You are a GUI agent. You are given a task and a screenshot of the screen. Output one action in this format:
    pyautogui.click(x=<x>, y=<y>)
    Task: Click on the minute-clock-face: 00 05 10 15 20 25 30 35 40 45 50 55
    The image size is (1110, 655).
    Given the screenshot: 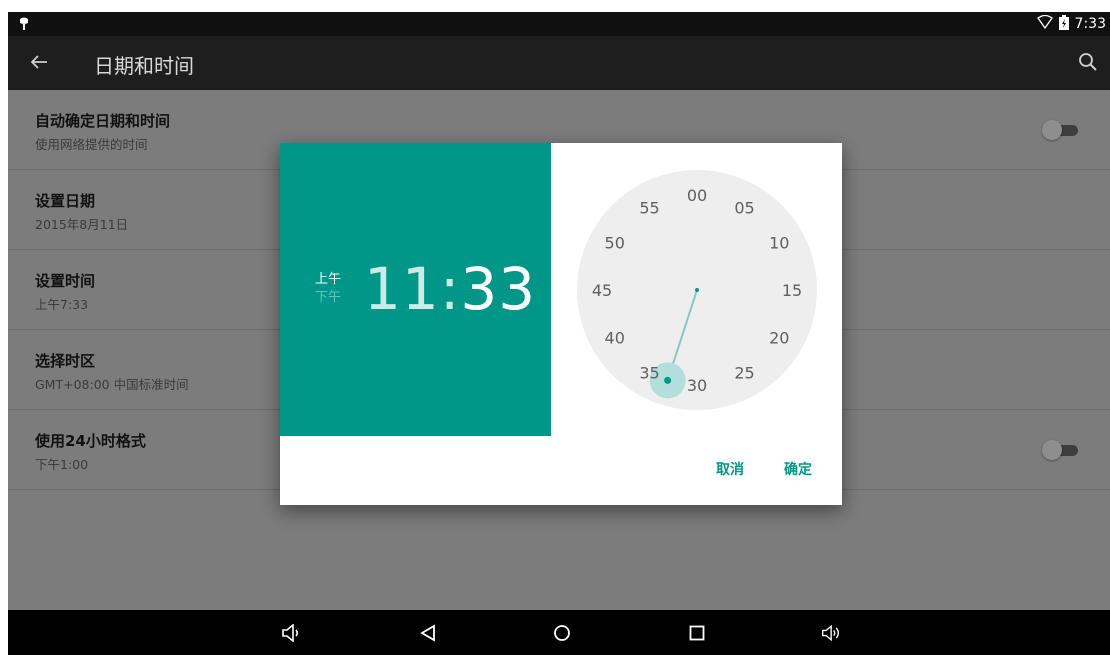 What is the action you would take?
    pyautogui.click(x=697, y=290)
    